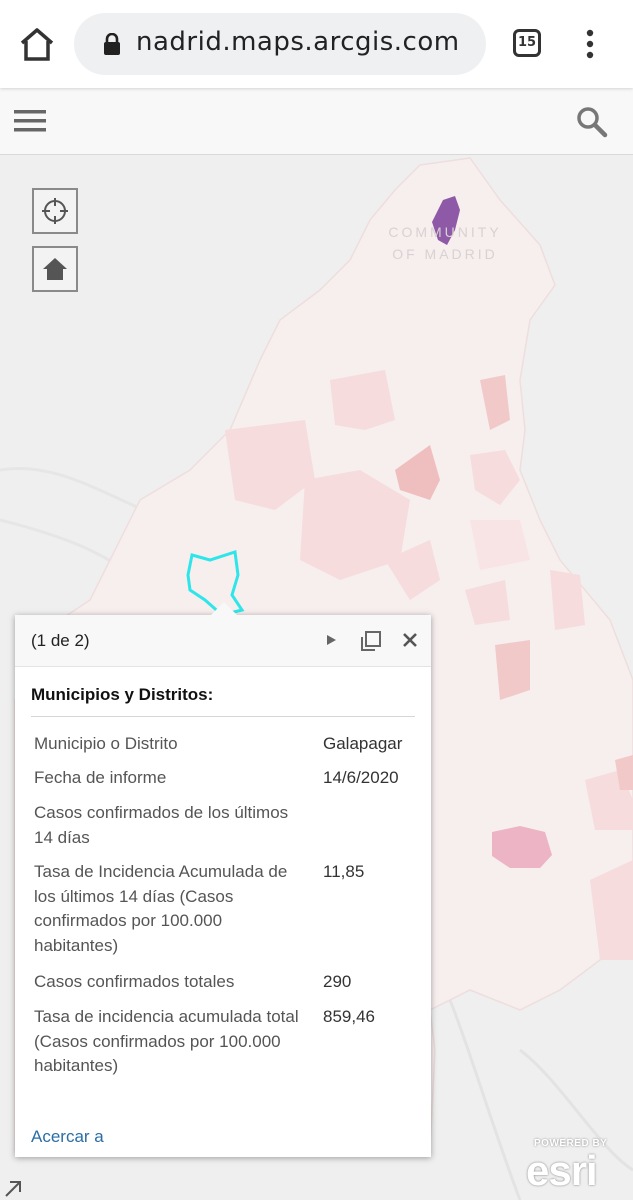 This screenshot has height=1200, width=633. Describe the element at coordinates (122, 694) in the screenshot. I see `popup-title: Municipios y Distritos:` at that location.